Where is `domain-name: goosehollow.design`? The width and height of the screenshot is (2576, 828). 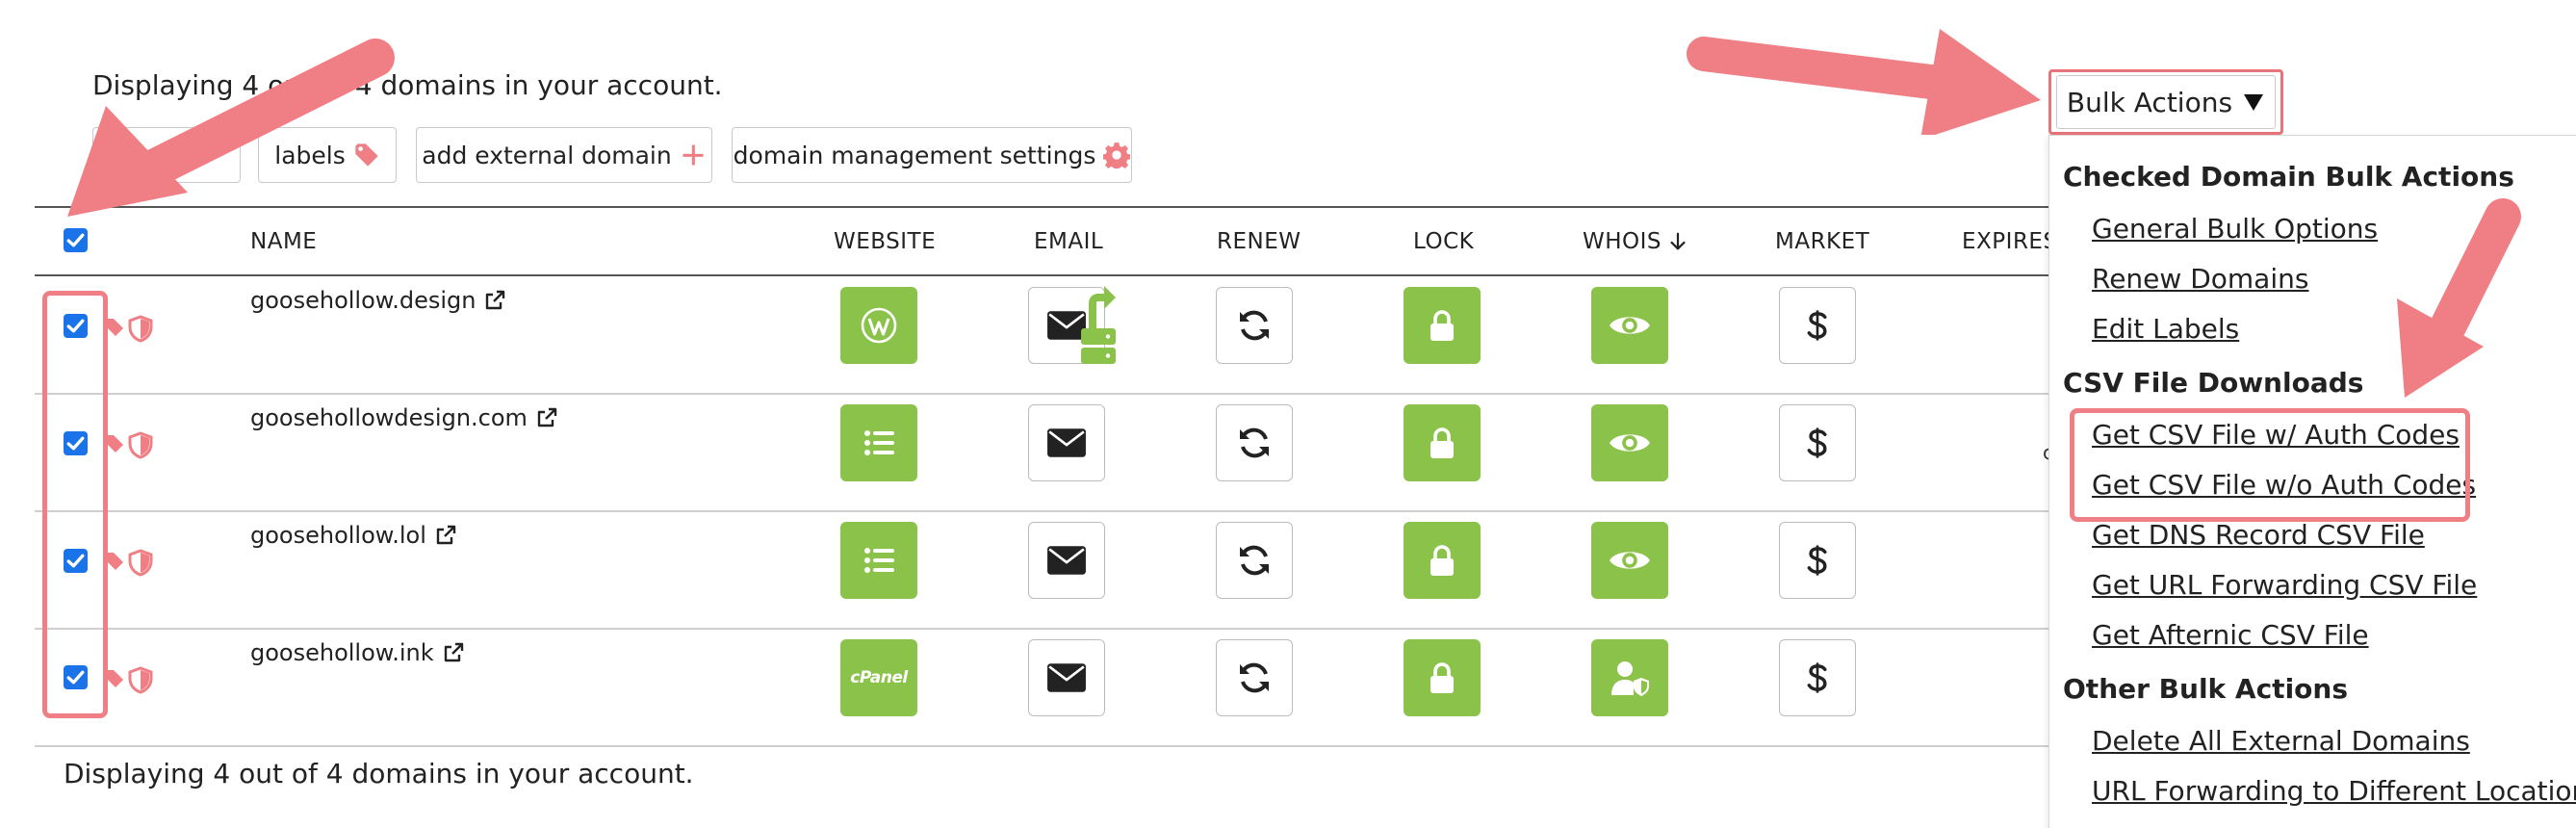
domain-name: goosehollow.design is located at coordinates (364, 300).